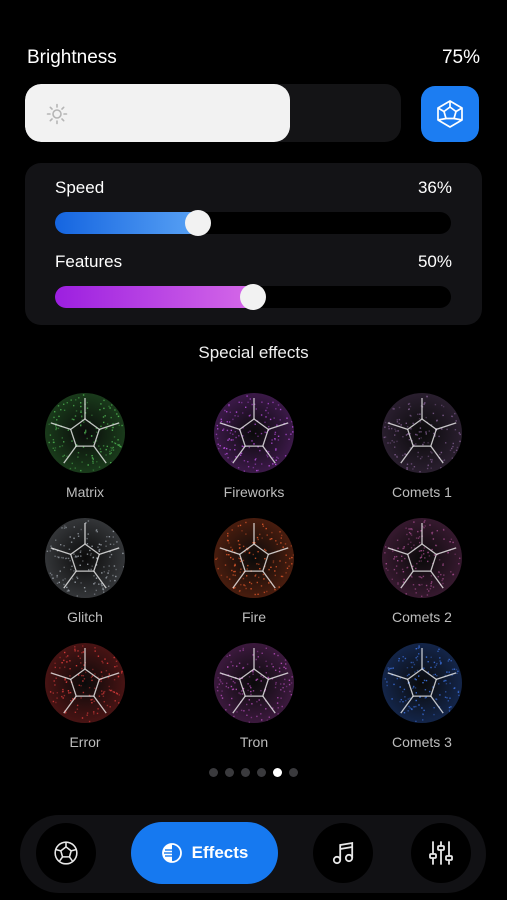 This screenshot has height=900, width=507. What do you see at coordinates (220, 852) in the screenshot?
I see `tab-effects-label: Effects` at bounding box center [220, 852].